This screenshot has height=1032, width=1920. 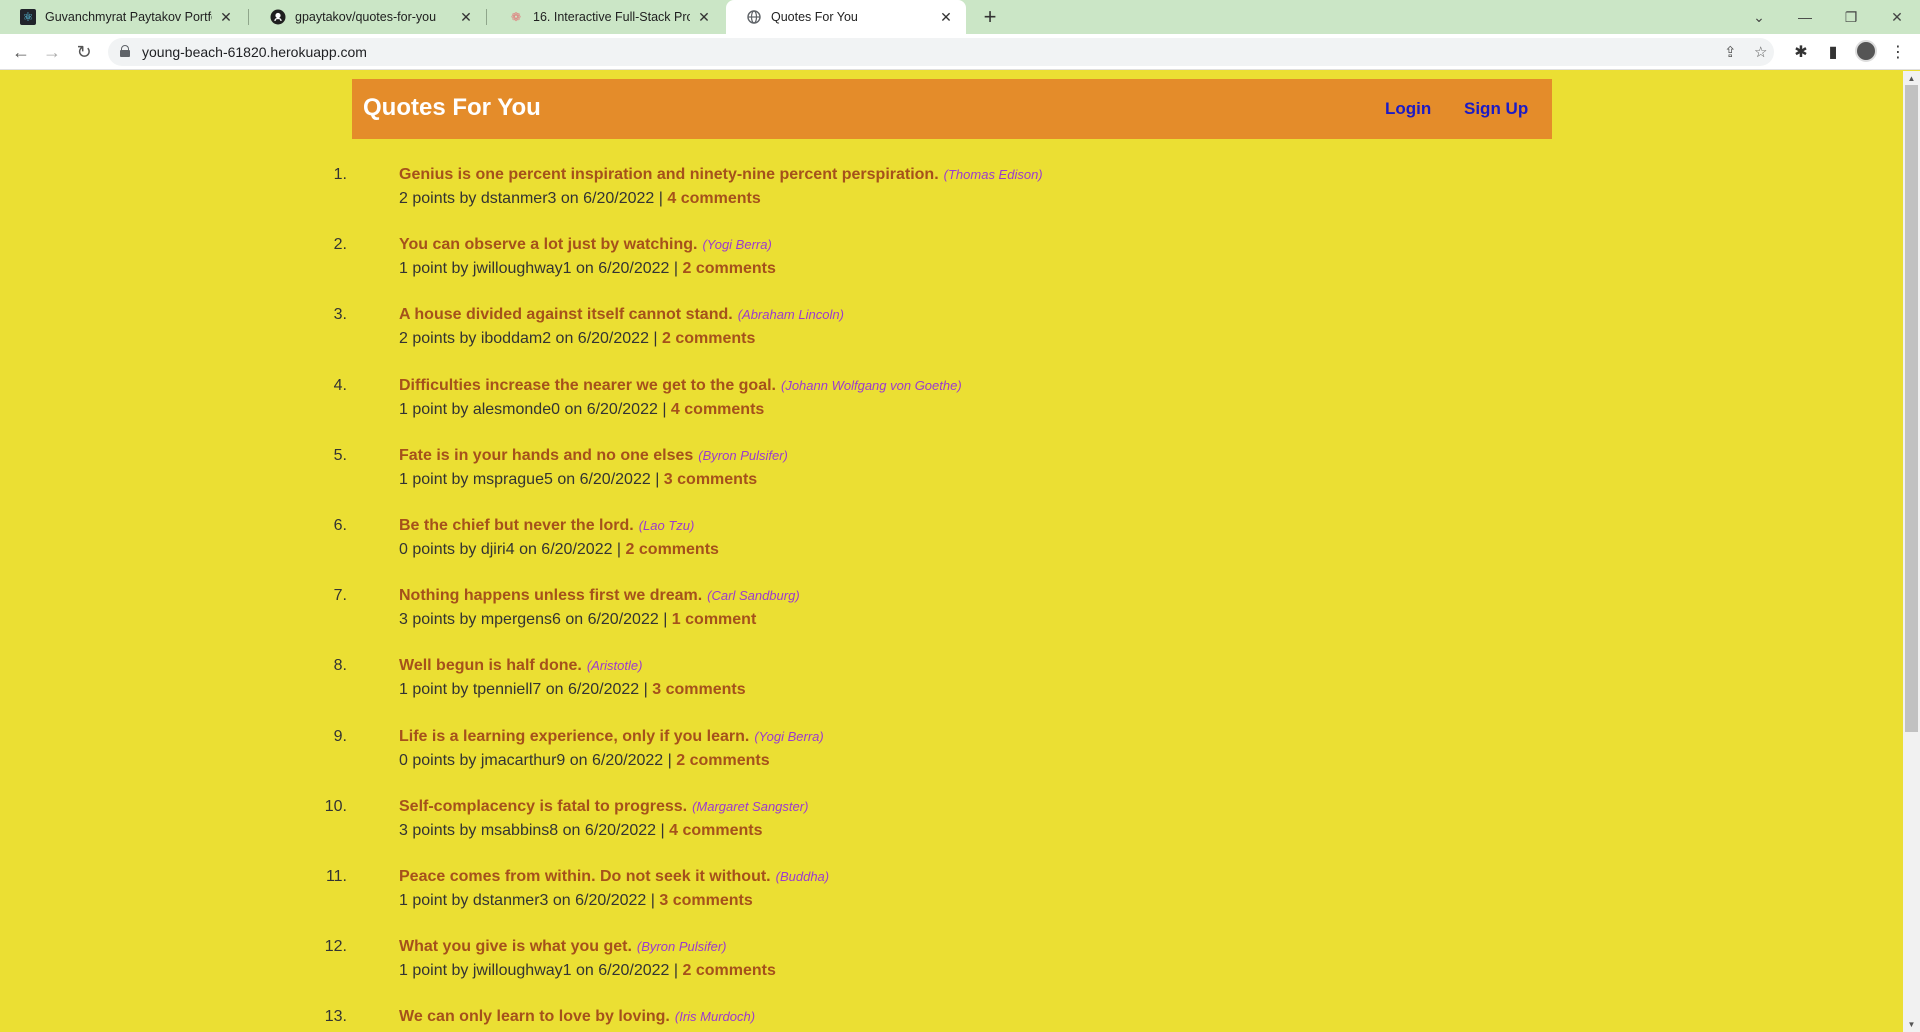 I want to click on bookmark-star-icon: ☆, so click(x=1760, y=52).